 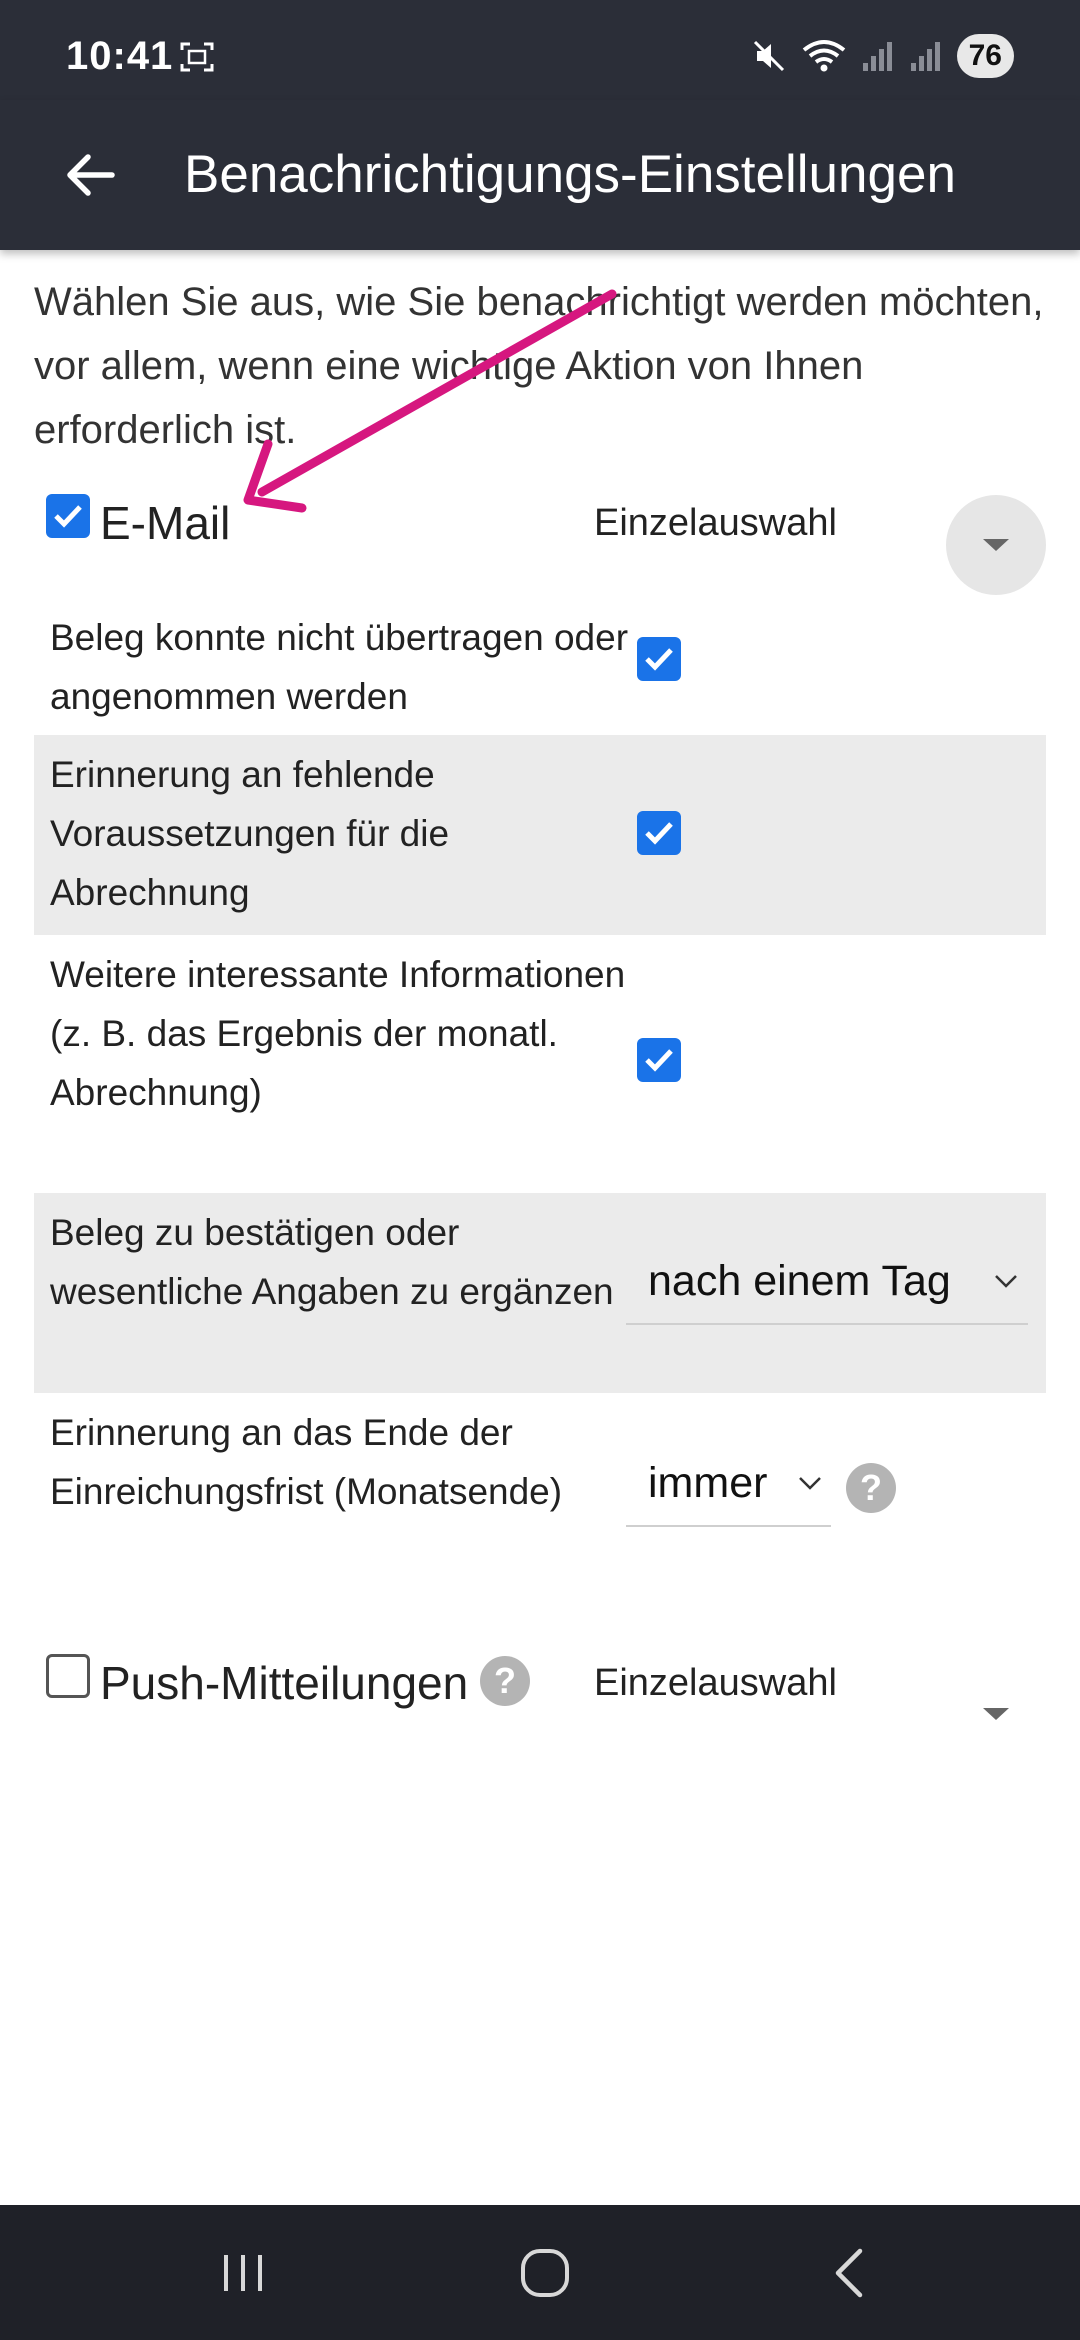 What do you see at coordinates (540, 50) in the screenshot?
I see `status-bar: 10:41 76` at bounding box center [540, 50].